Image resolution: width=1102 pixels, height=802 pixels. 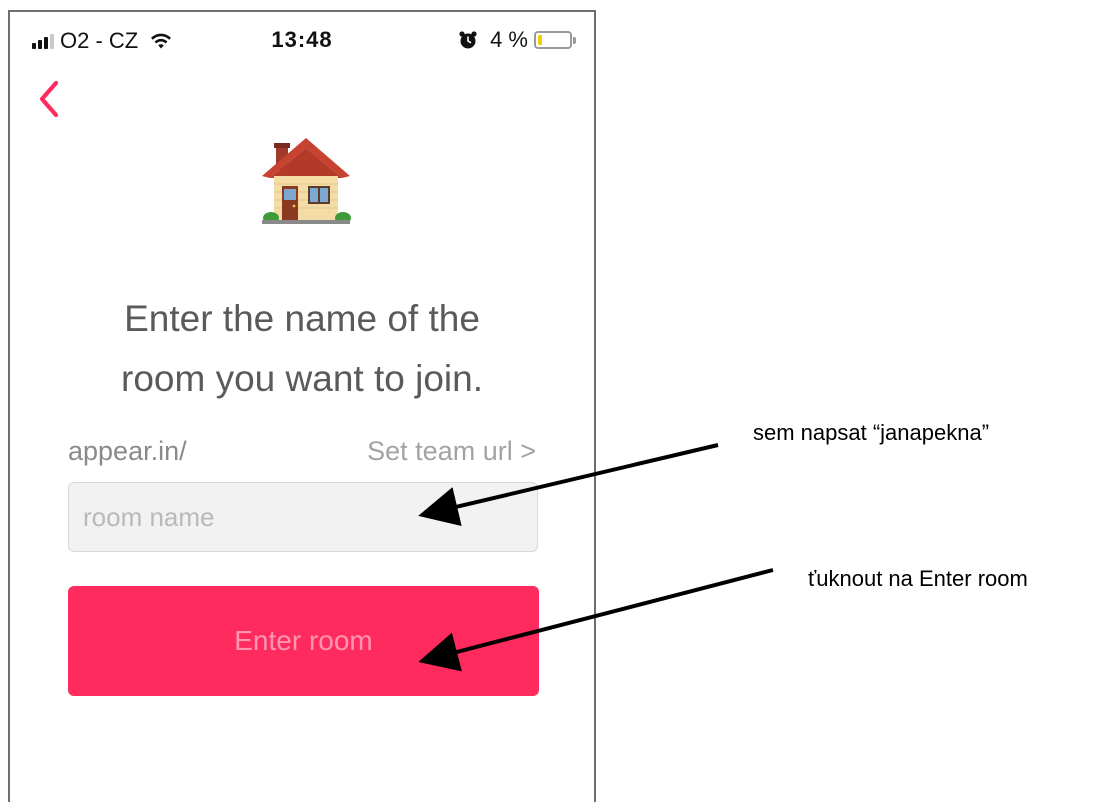 What do you see at coordinates (302, 318) in the screenshot?
I see `headline-line-1: Enter the name of the` at bounding box center [302, 318].